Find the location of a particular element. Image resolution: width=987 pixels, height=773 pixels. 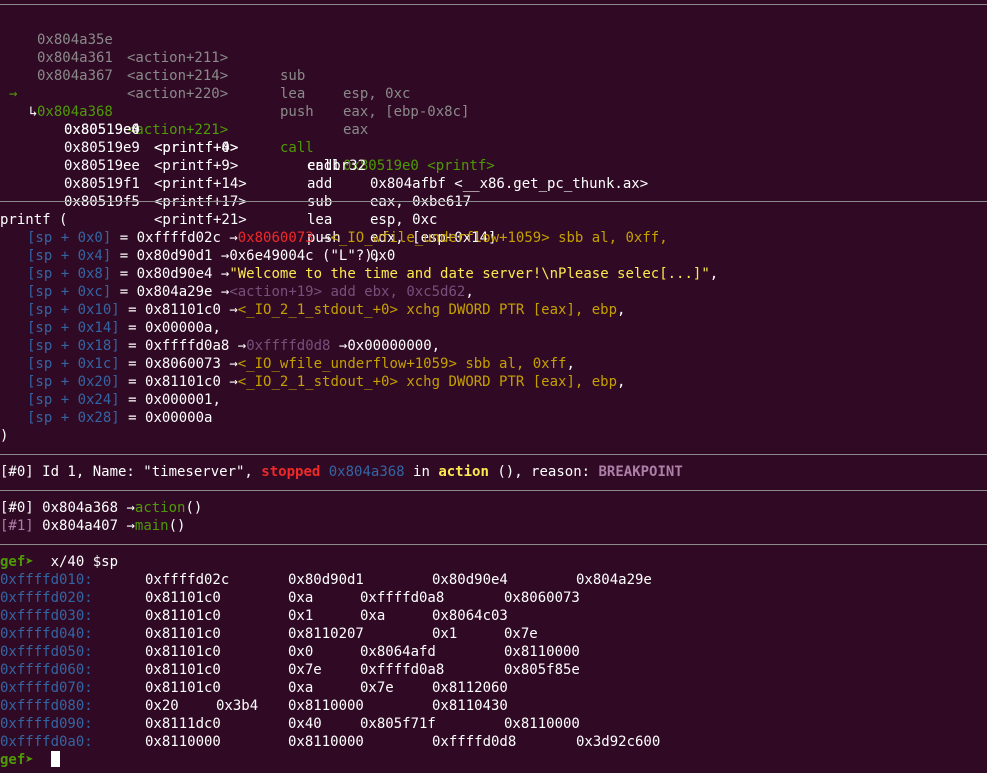

memory-value: 0x1 is located at coordinates (301, 616).